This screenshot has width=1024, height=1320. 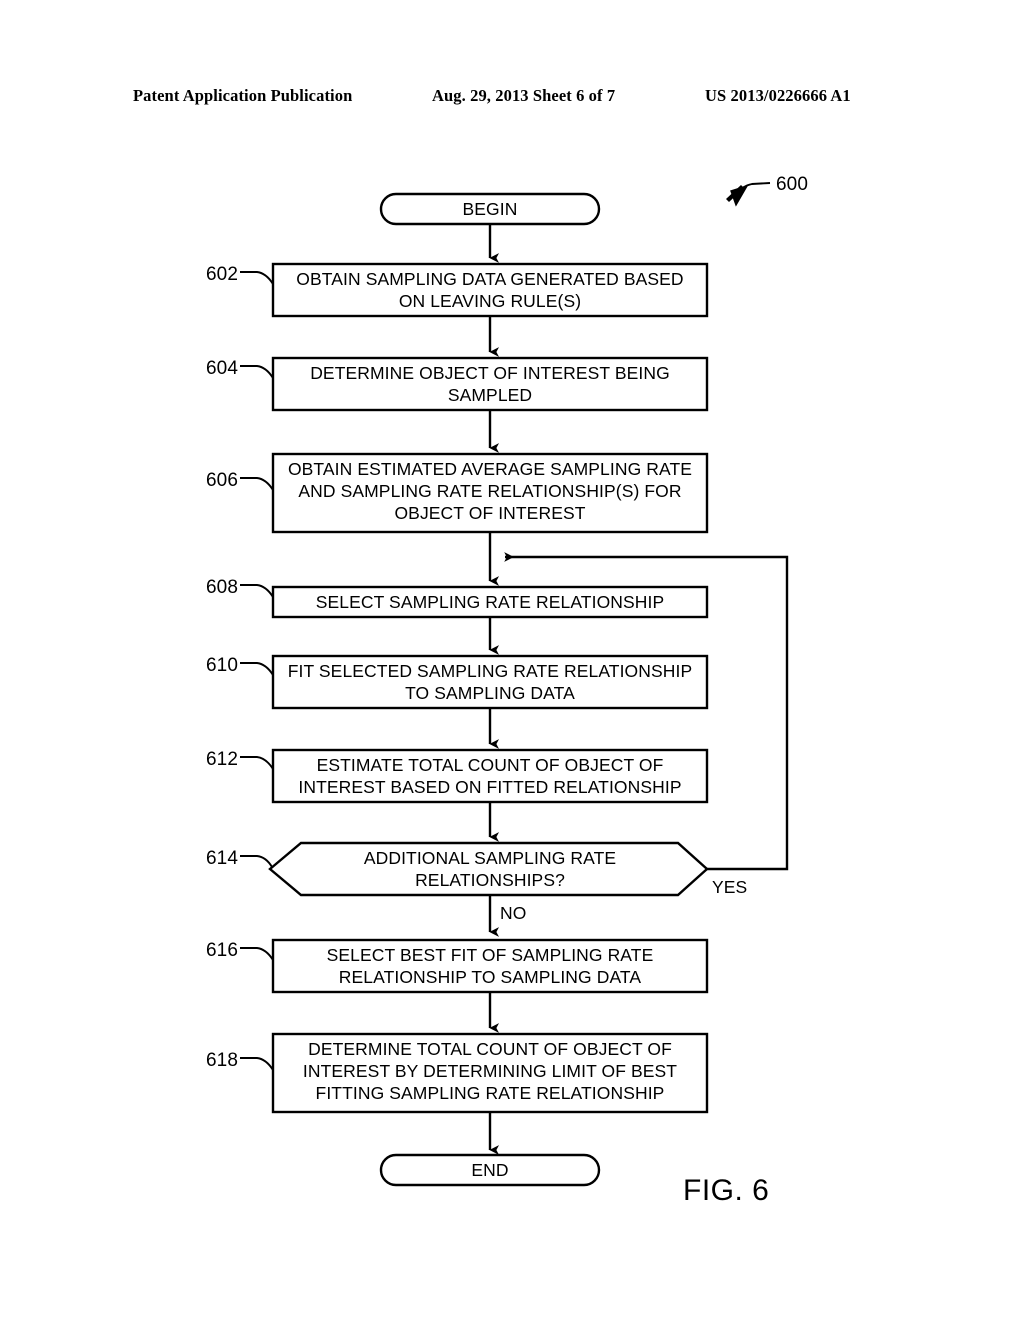 What do you see at coordinates (222, 665) in the screenshot?
I see `step-610-ref: 610` at bounding box center [222, 665].